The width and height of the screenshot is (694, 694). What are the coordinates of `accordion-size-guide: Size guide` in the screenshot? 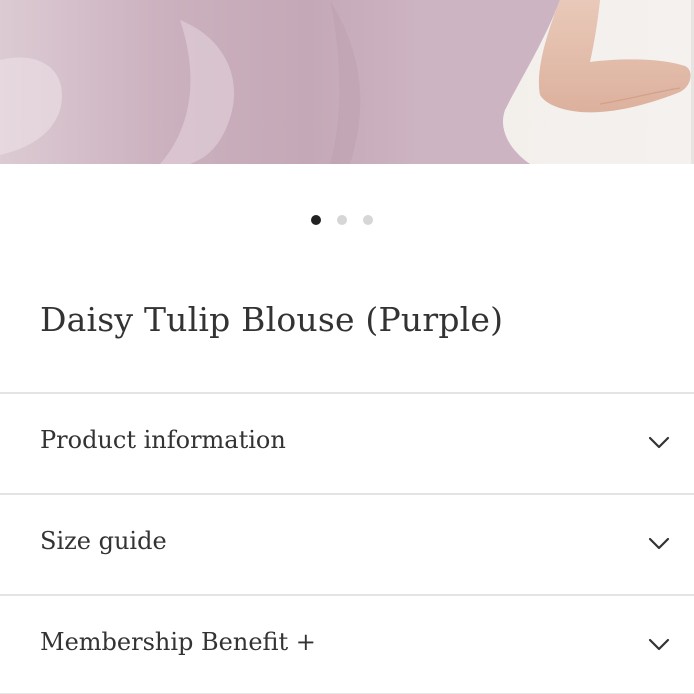 It's located at (347, 543).